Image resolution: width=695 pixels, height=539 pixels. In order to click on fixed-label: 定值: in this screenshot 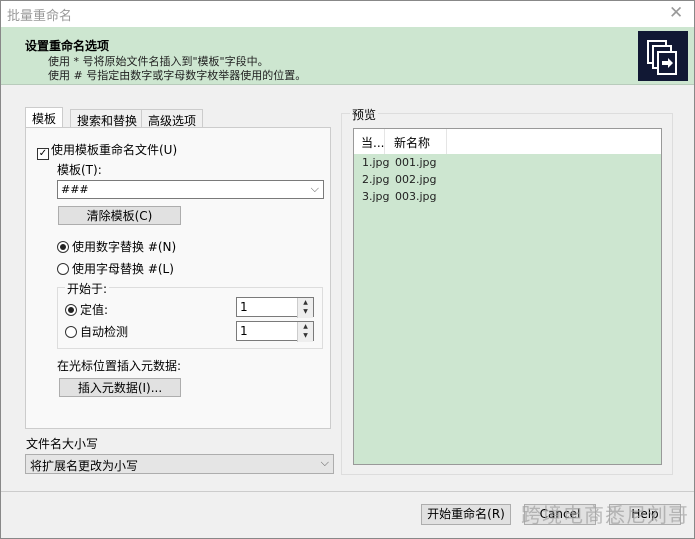, I will do `click(94, 310)`.